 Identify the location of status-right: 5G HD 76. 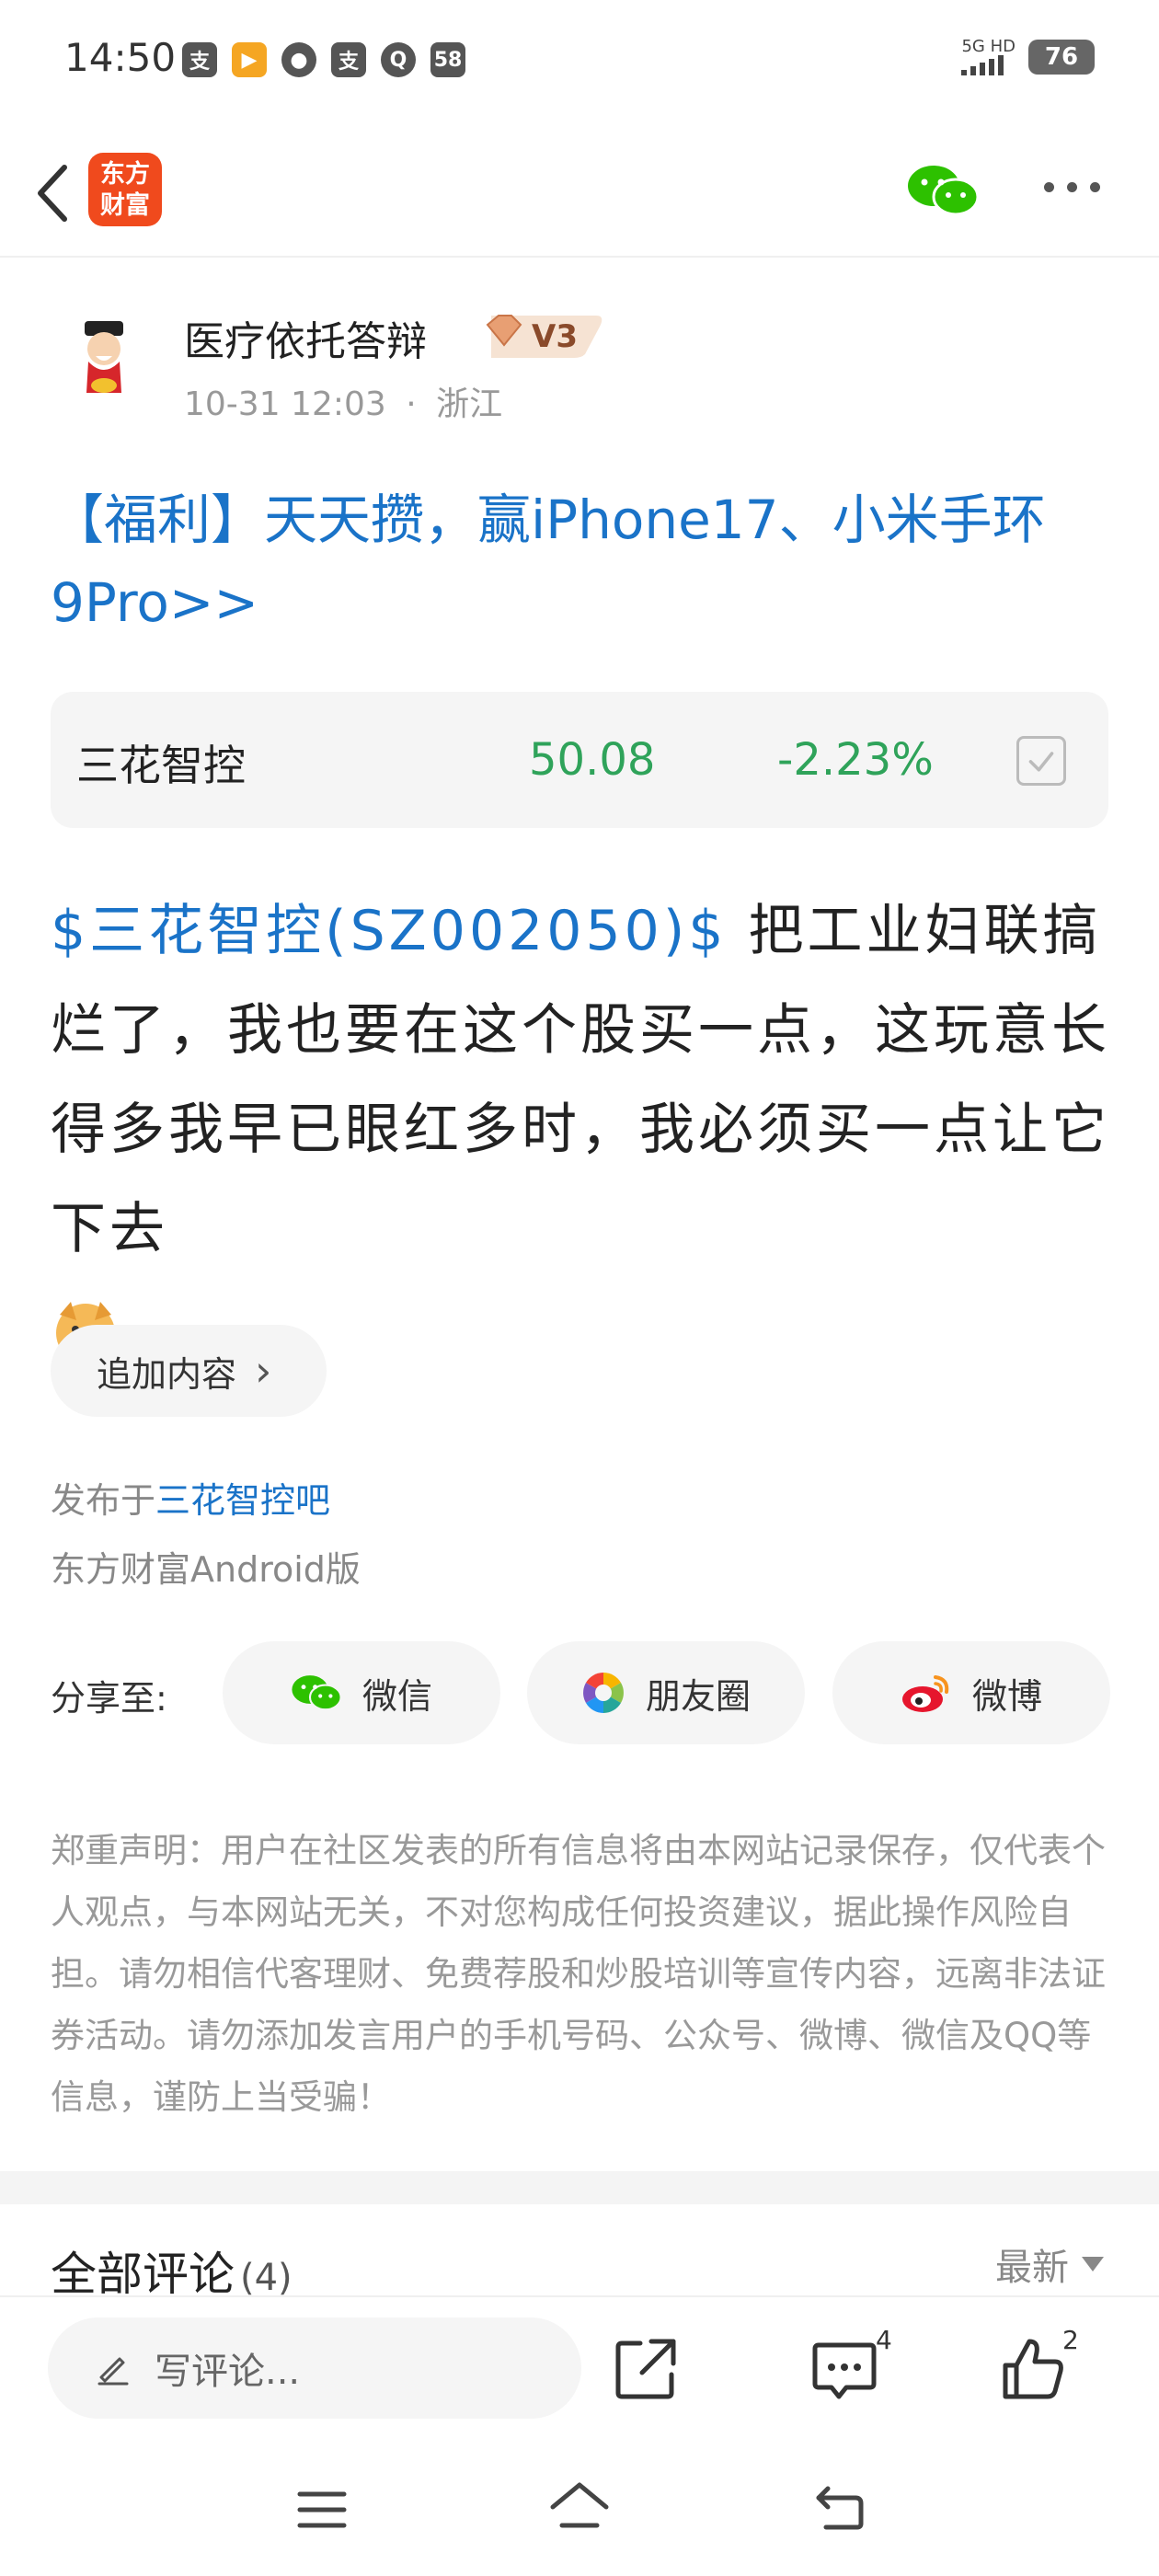
(1028, 57).